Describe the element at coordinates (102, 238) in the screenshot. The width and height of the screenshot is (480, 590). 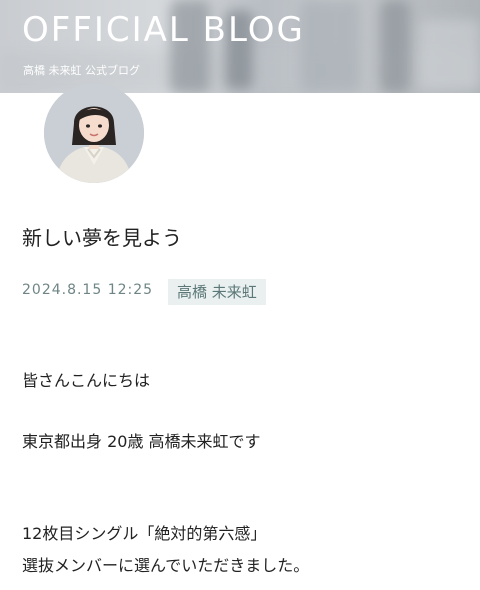
I see `post-title: 新しい夢を見よう` at that location.